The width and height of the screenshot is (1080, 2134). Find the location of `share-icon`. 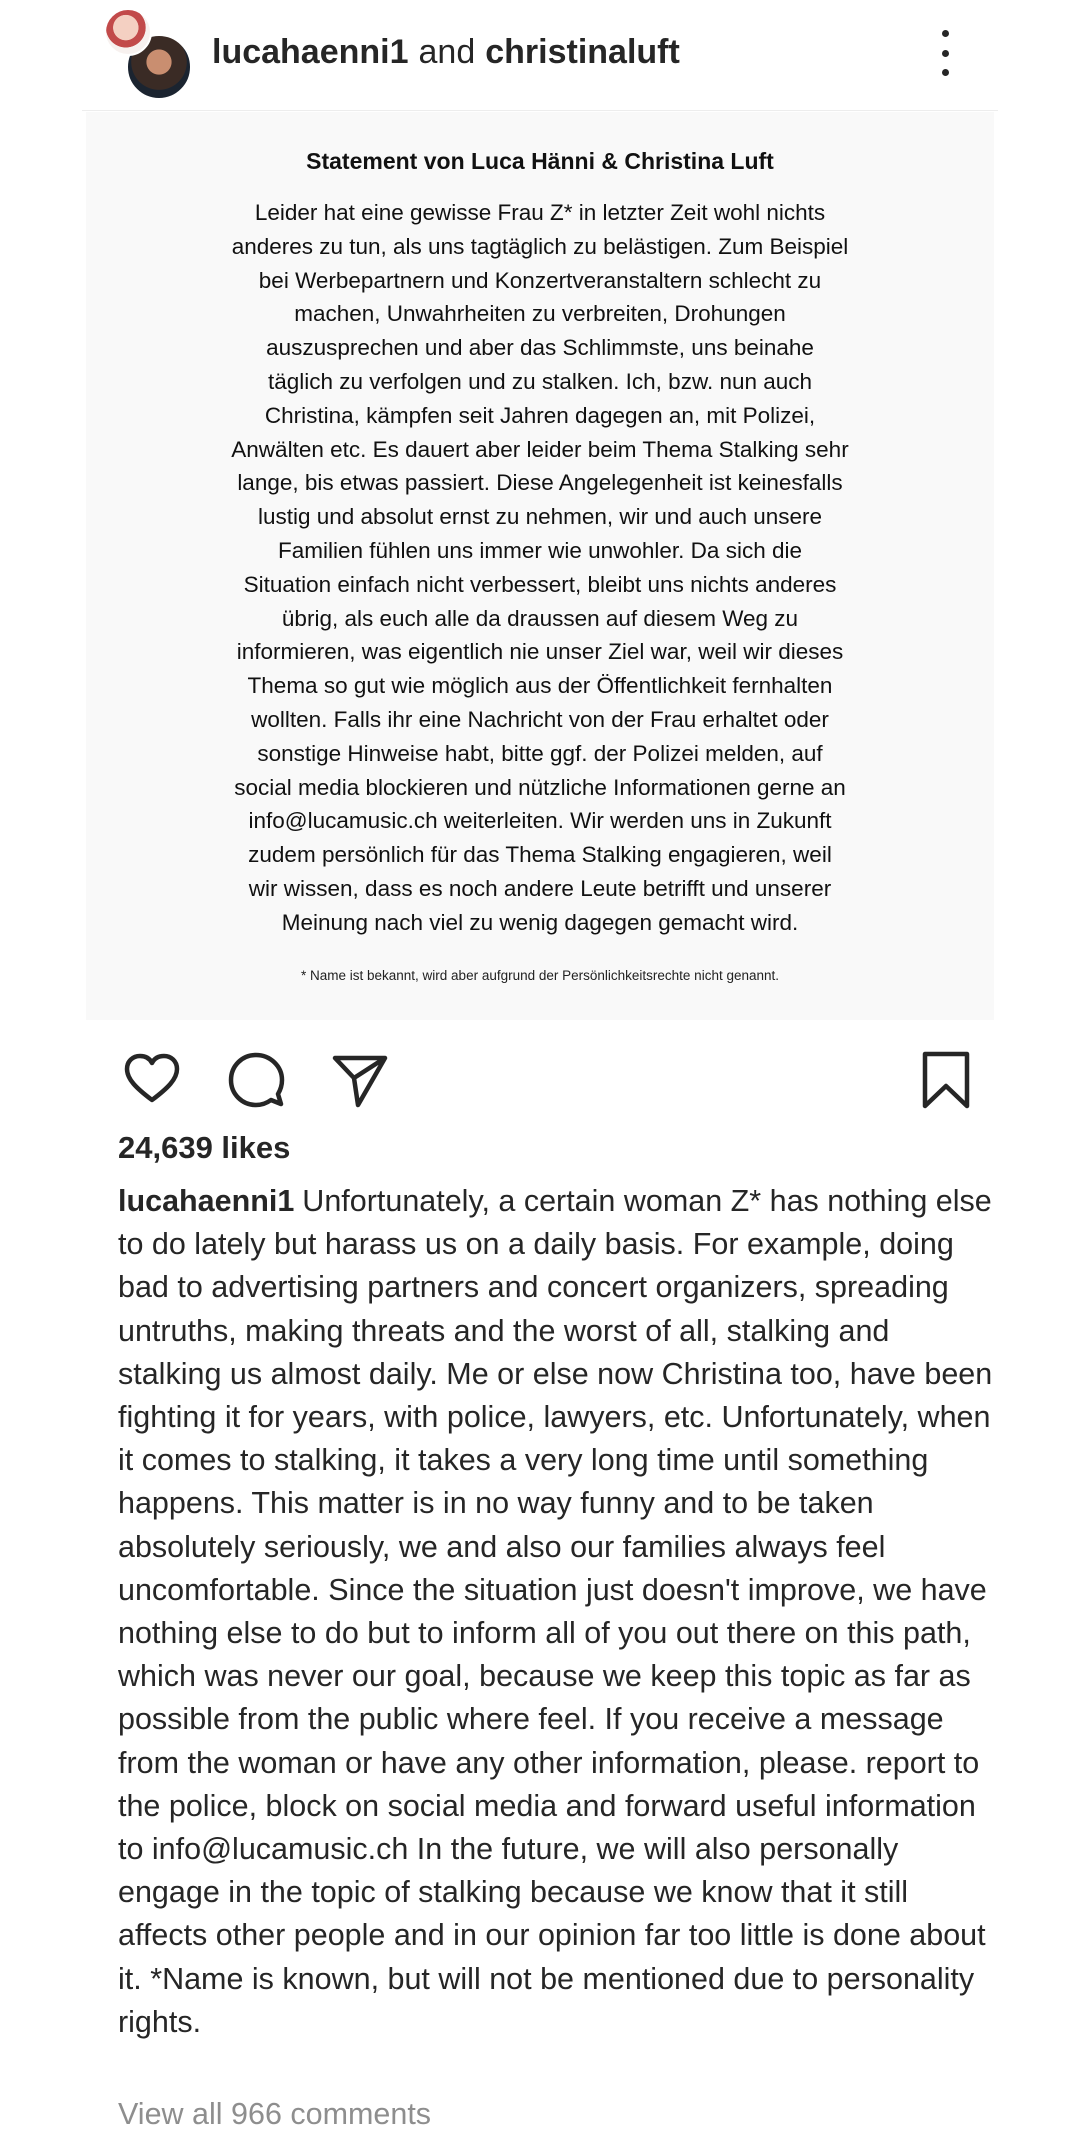

share-icon is located at coordinates (360, 1080).